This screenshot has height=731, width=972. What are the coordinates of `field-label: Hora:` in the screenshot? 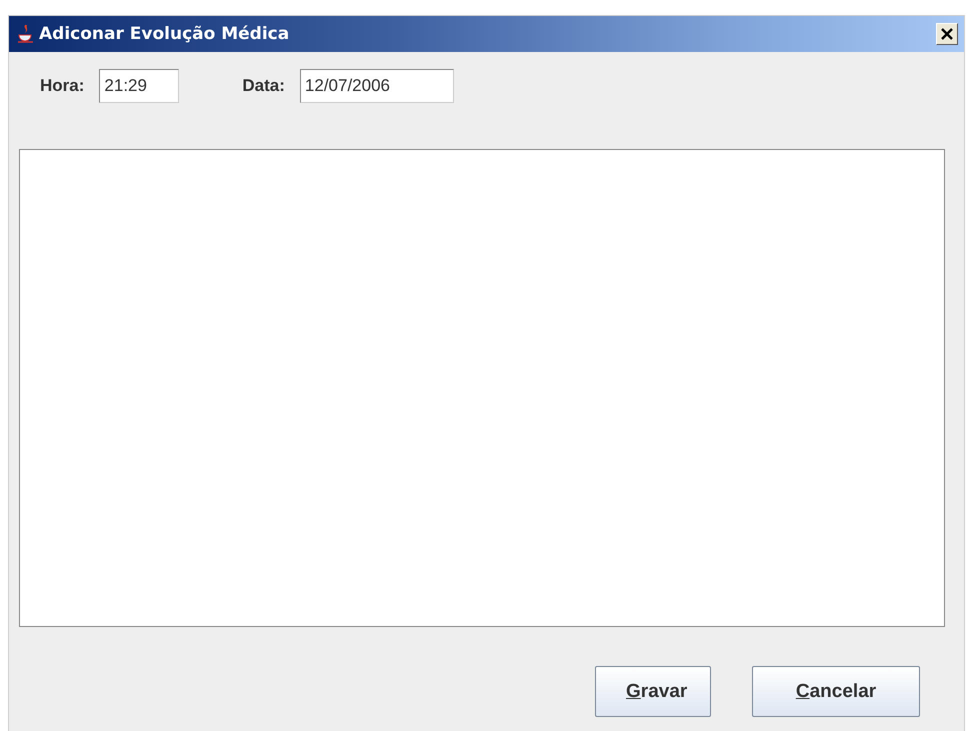 It's located at (62, 86).